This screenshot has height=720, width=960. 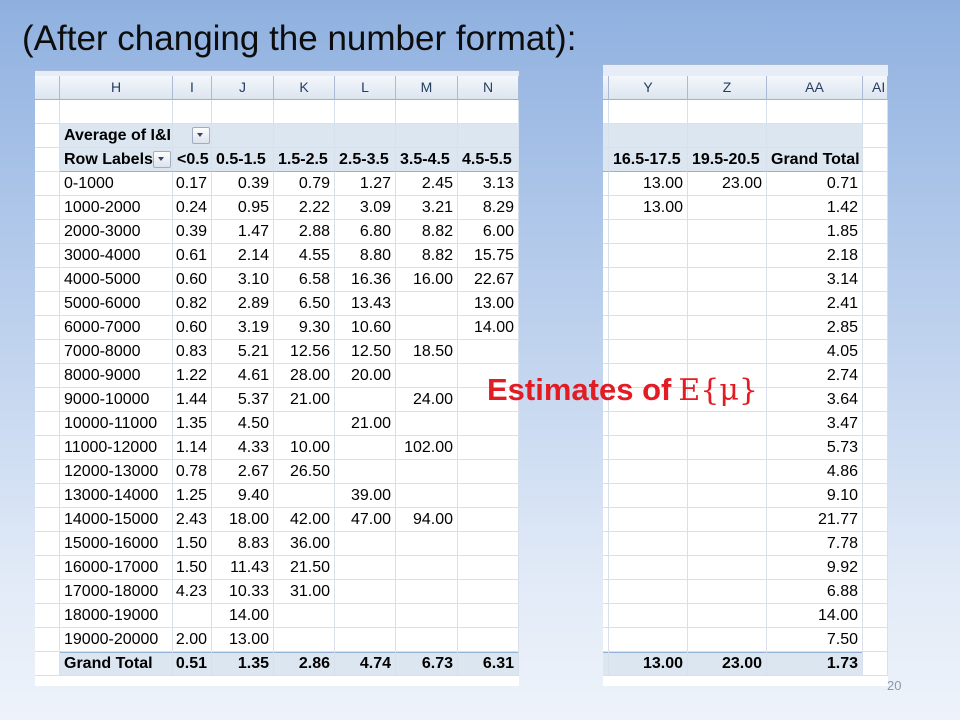 I want to click on grand-total-value: 23.00, so click(x=727, y=664).